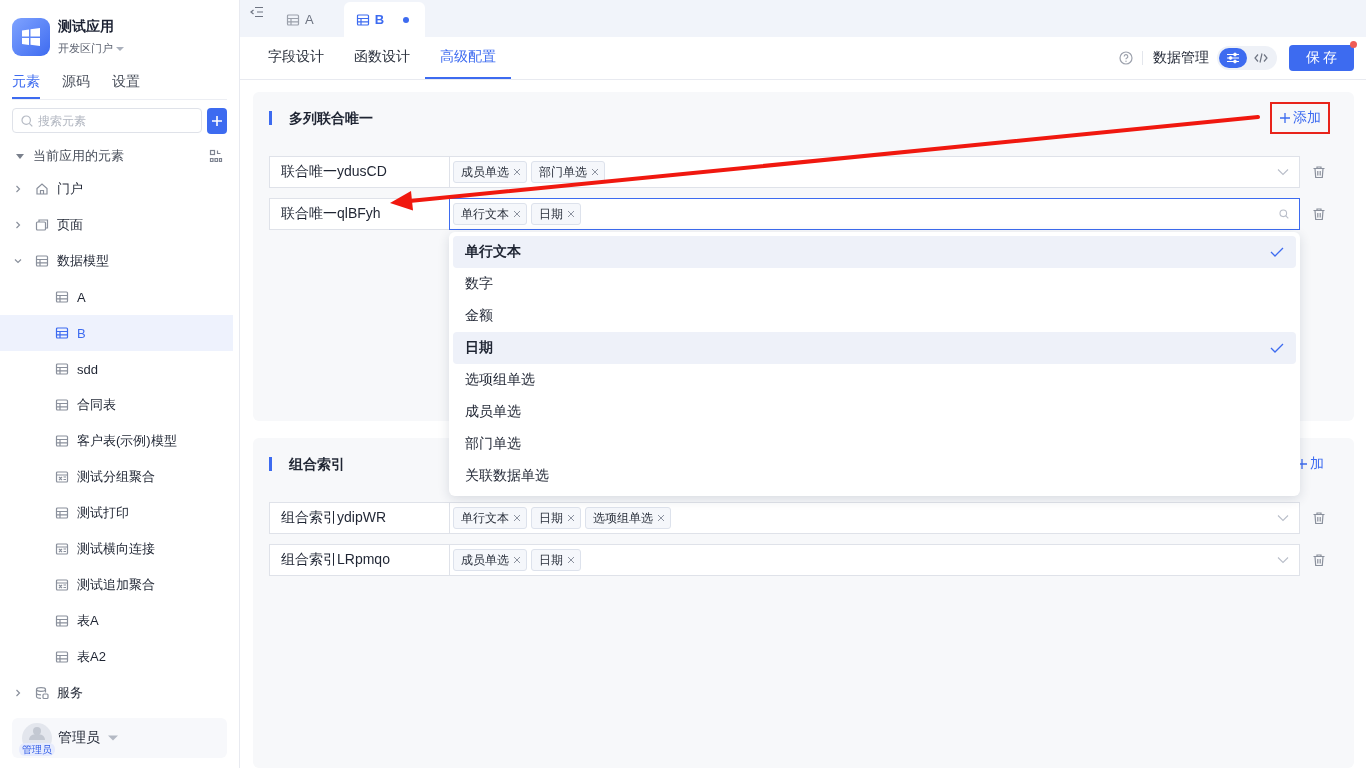  I want to click on design-tab: 函数设计, so click(382, 58).